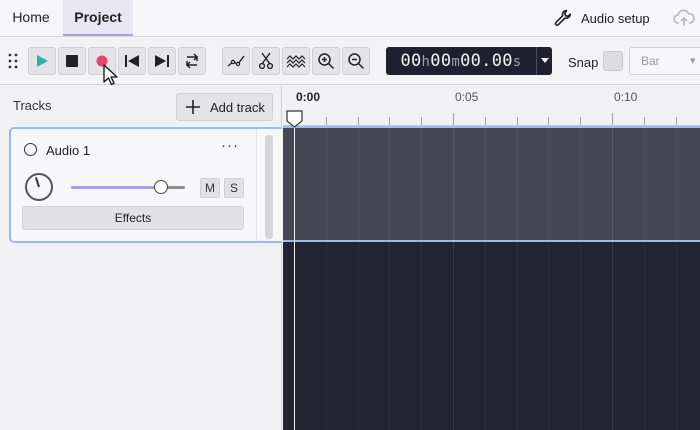  I want to click on skip-to-start-icon, so click(132, 61).